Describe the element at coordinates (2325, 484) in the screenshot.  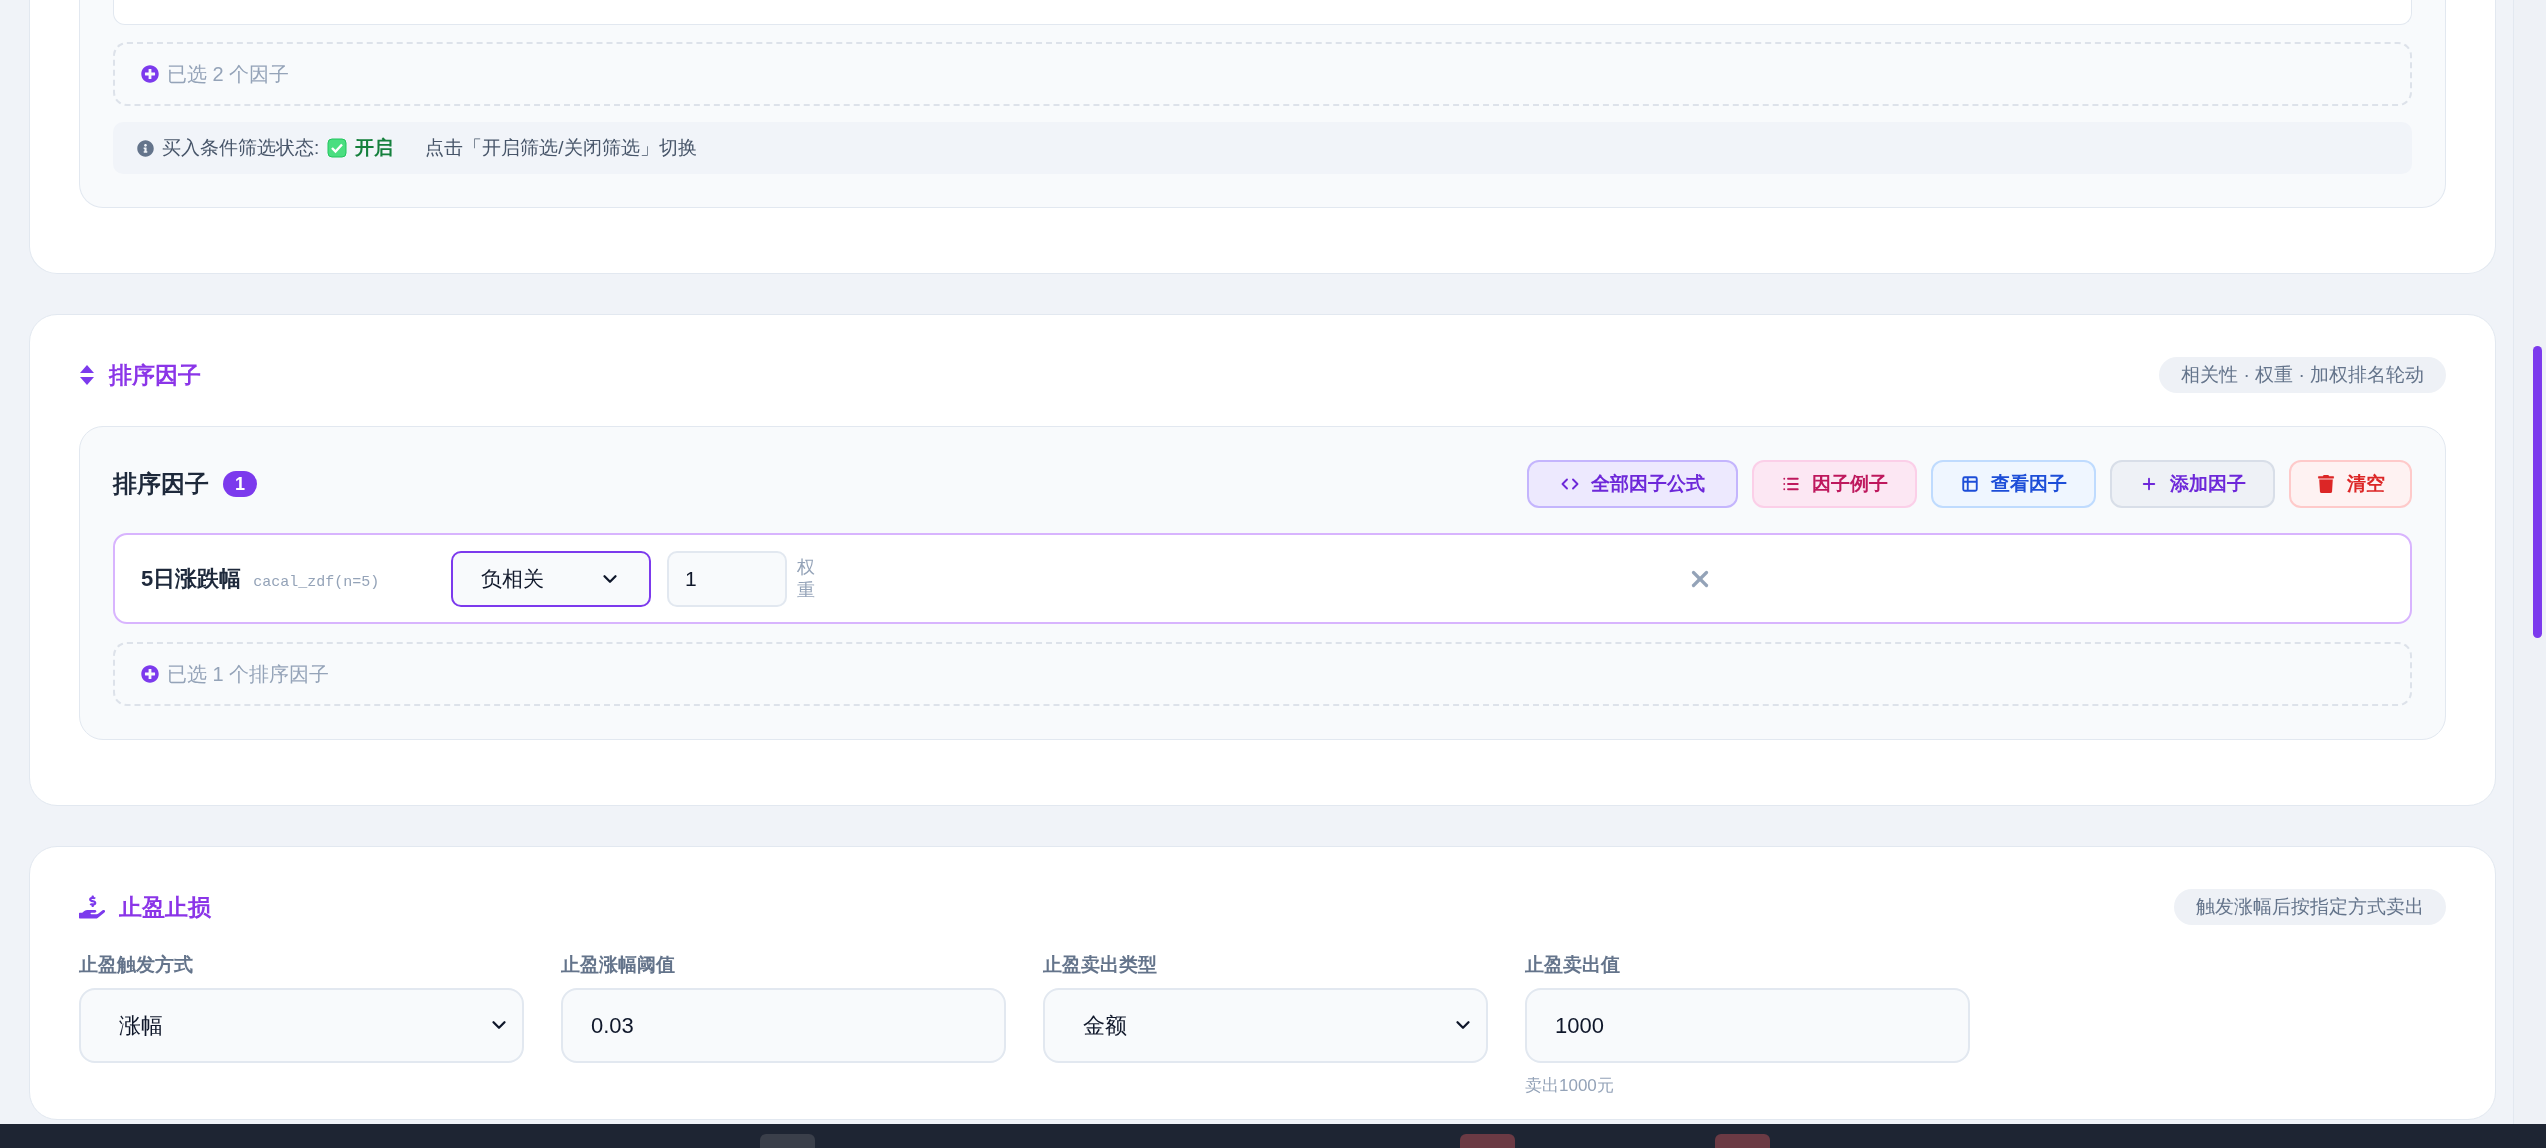
I see `trash-icon` at that location.